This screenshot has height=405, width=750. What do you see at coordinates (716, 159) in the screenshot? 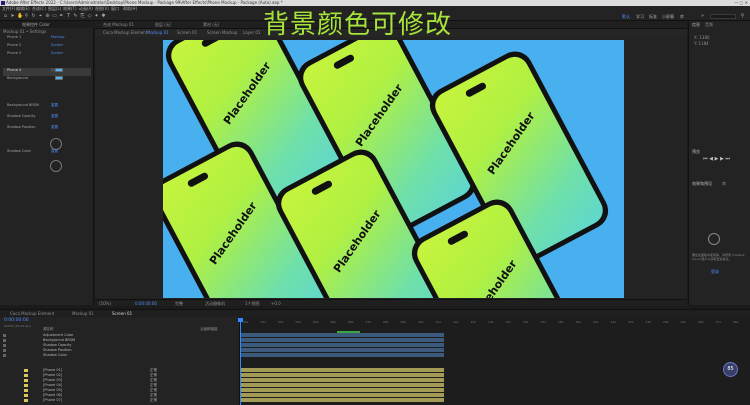
I see `playback-controls-icon: ⏮ ◀ ▶ ▶ ⏭` at bounding box center [716, 159].